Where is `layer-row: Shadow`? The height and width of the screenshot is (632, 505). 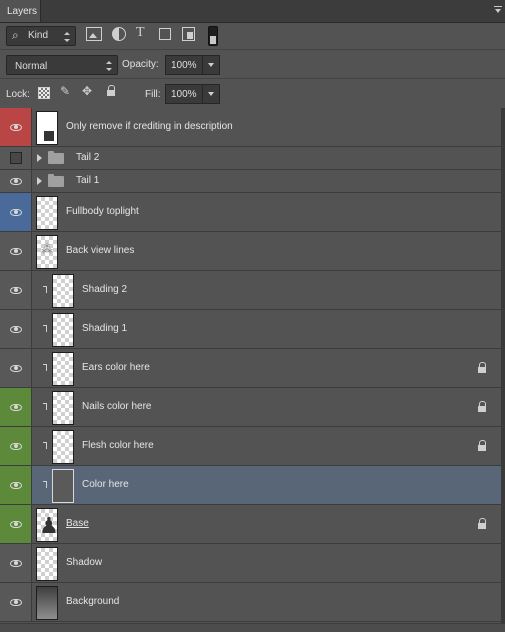 layer-row: Shadow is located at coordinates (250, 563).